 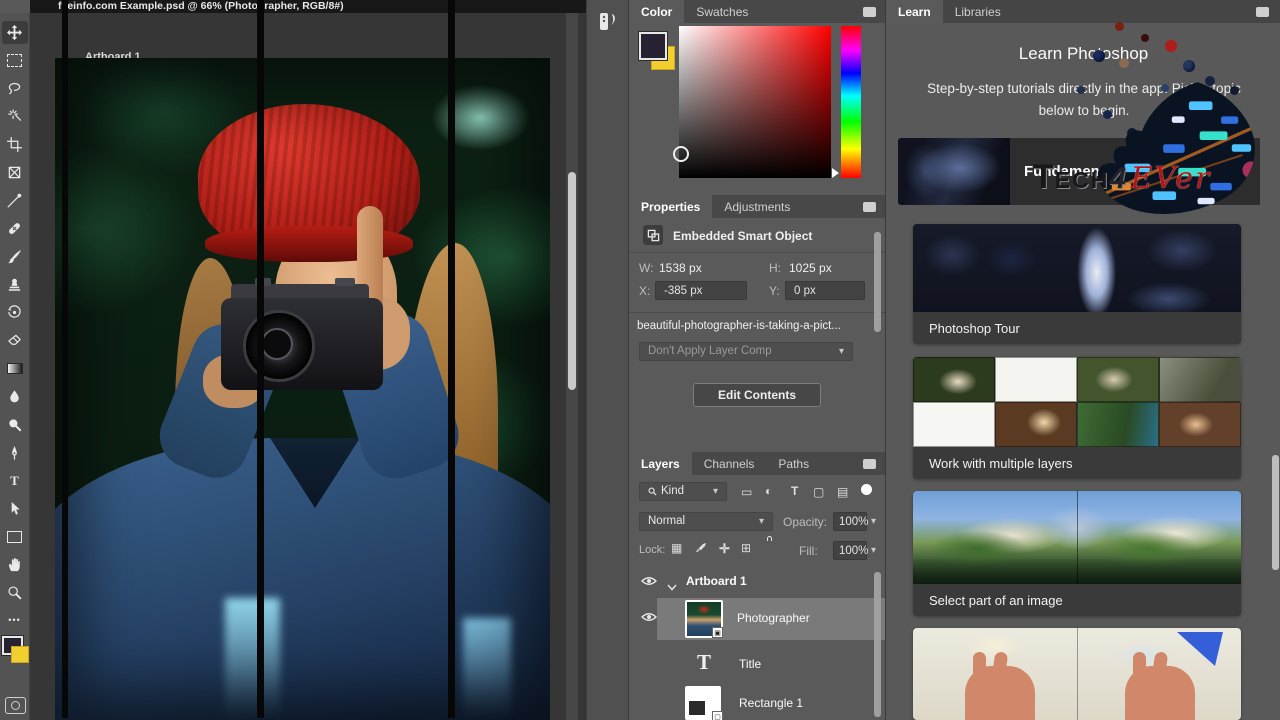 I want to click on color-swatch-pair, so click(x=15, y=650).